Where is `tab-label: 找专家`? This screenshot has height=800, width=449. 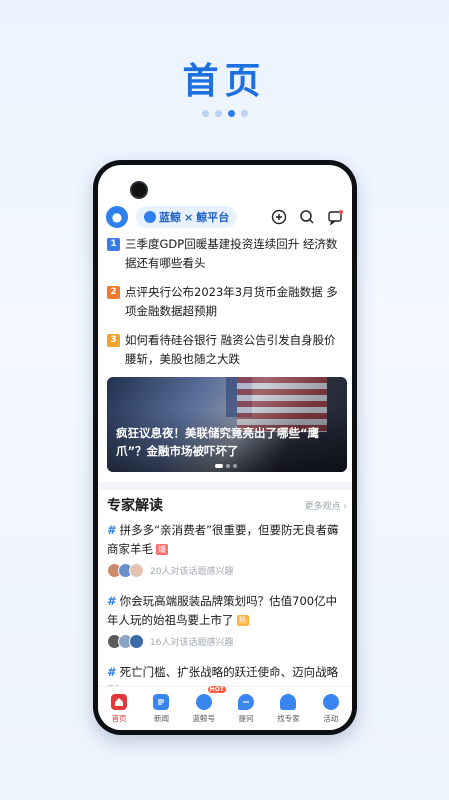
tab-label: 找专家 is located at coordinates (288, 718).